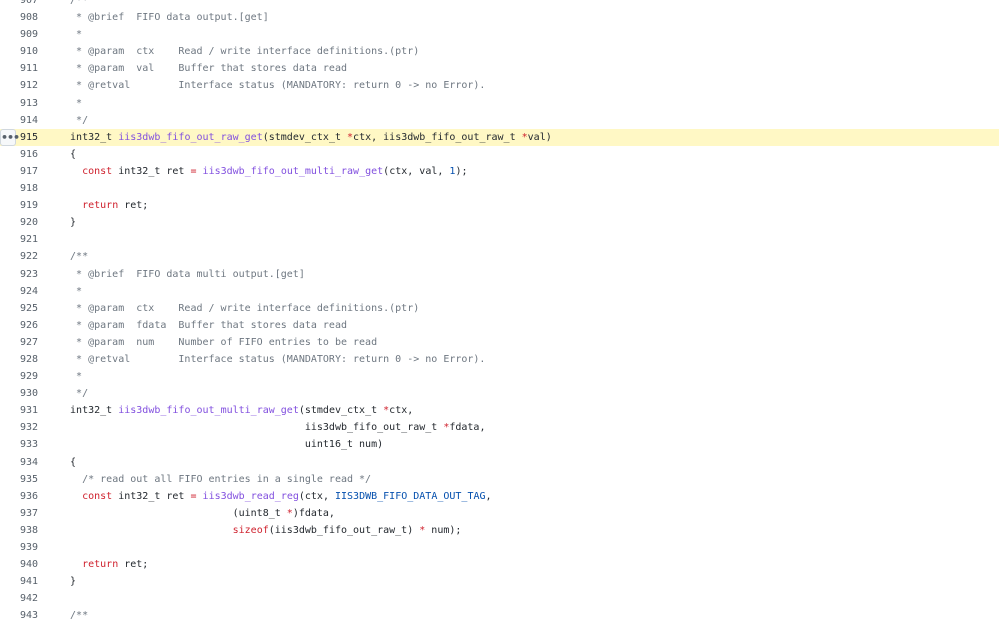  What do you see at coordinates (19, 393) in the screenshot?
I see `line-number: 930` at bounding box center [19, 393].